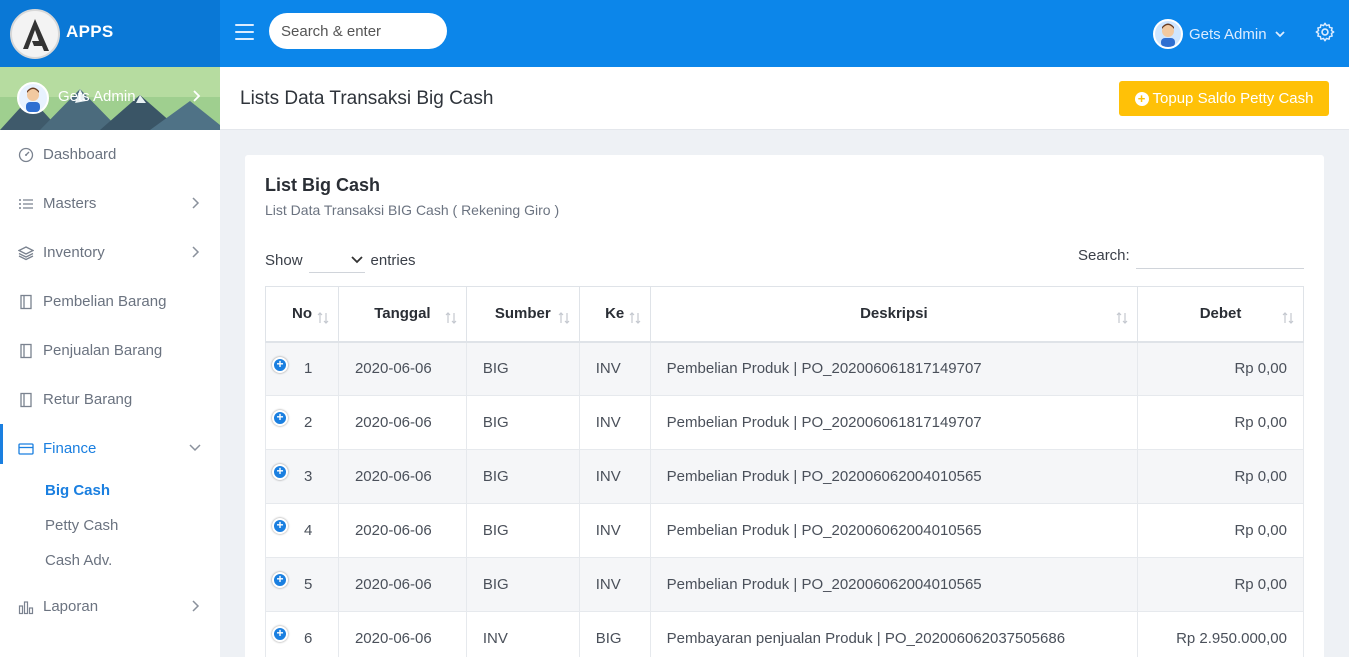 Image resolution: width=1349 pixels, height=657 pixels. Describe the element at coordinates (196, 203) in the screenshot. I see `chevron-right-icon` at that location.